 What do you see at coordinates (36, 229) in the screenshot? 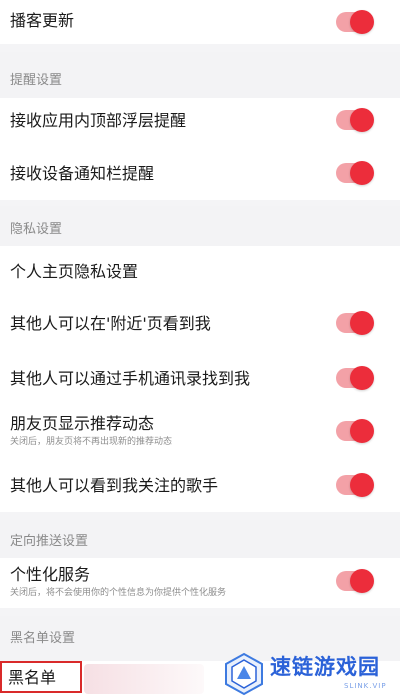
I see `section-privacy-label: 隐私设置` at bounding box center [36, 229].